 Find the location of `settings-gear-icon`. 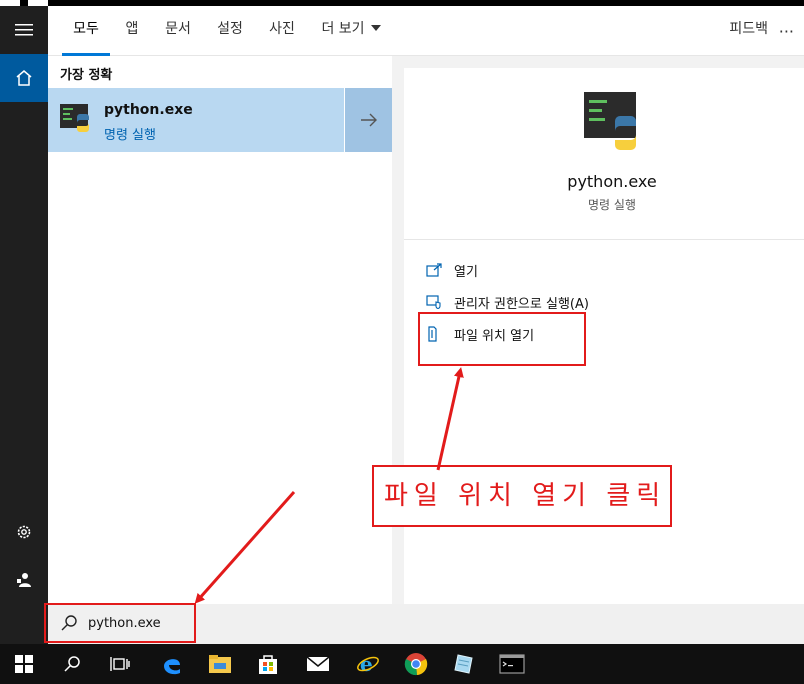

settings-gear-icon is located at coordinates (24, 532).